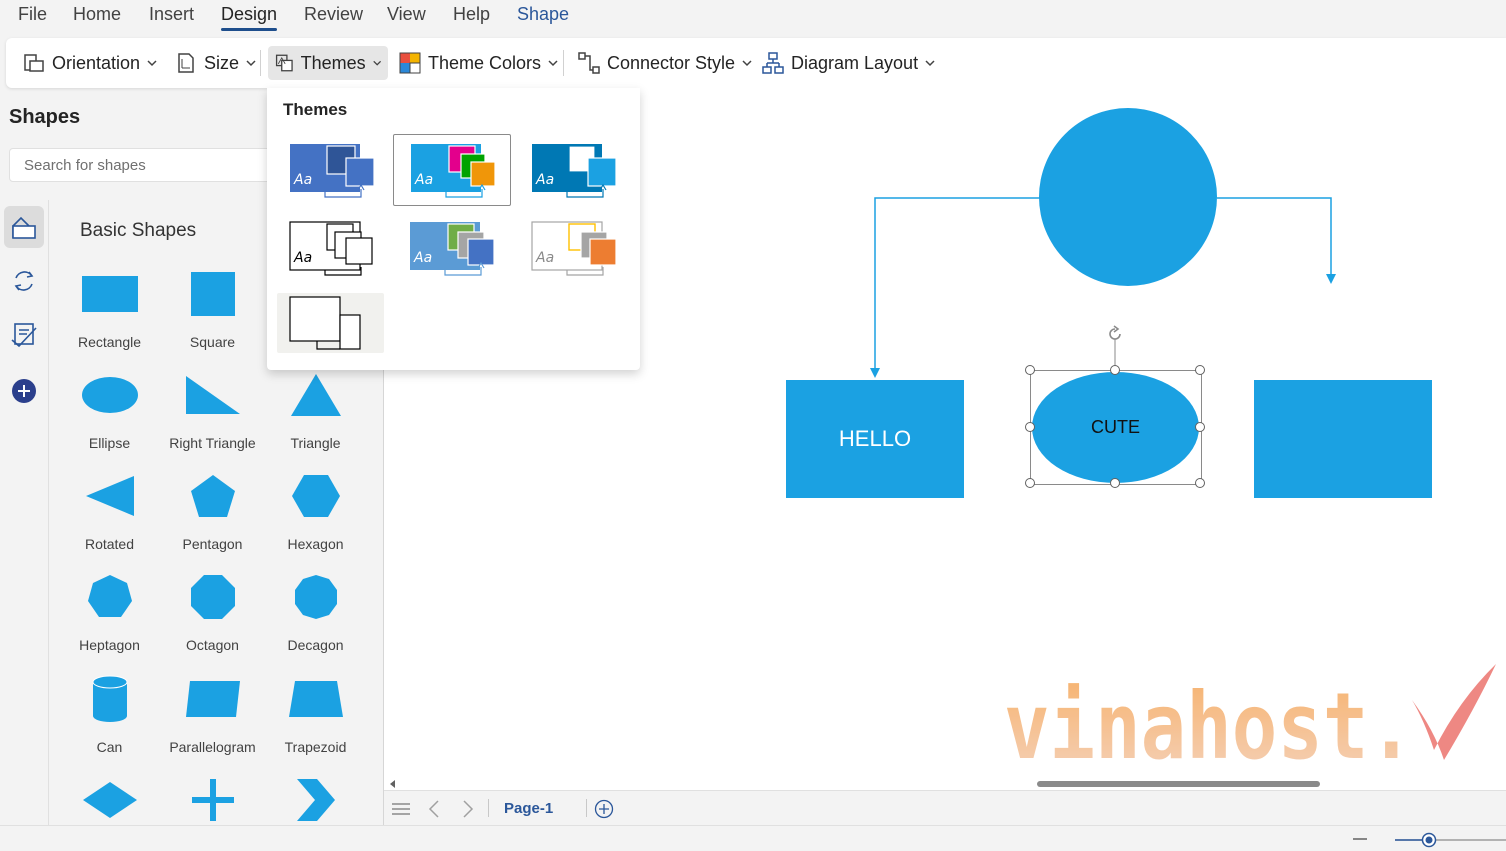 The image size is (1506, 851). I want to click on right-box, so click(1343, 439).